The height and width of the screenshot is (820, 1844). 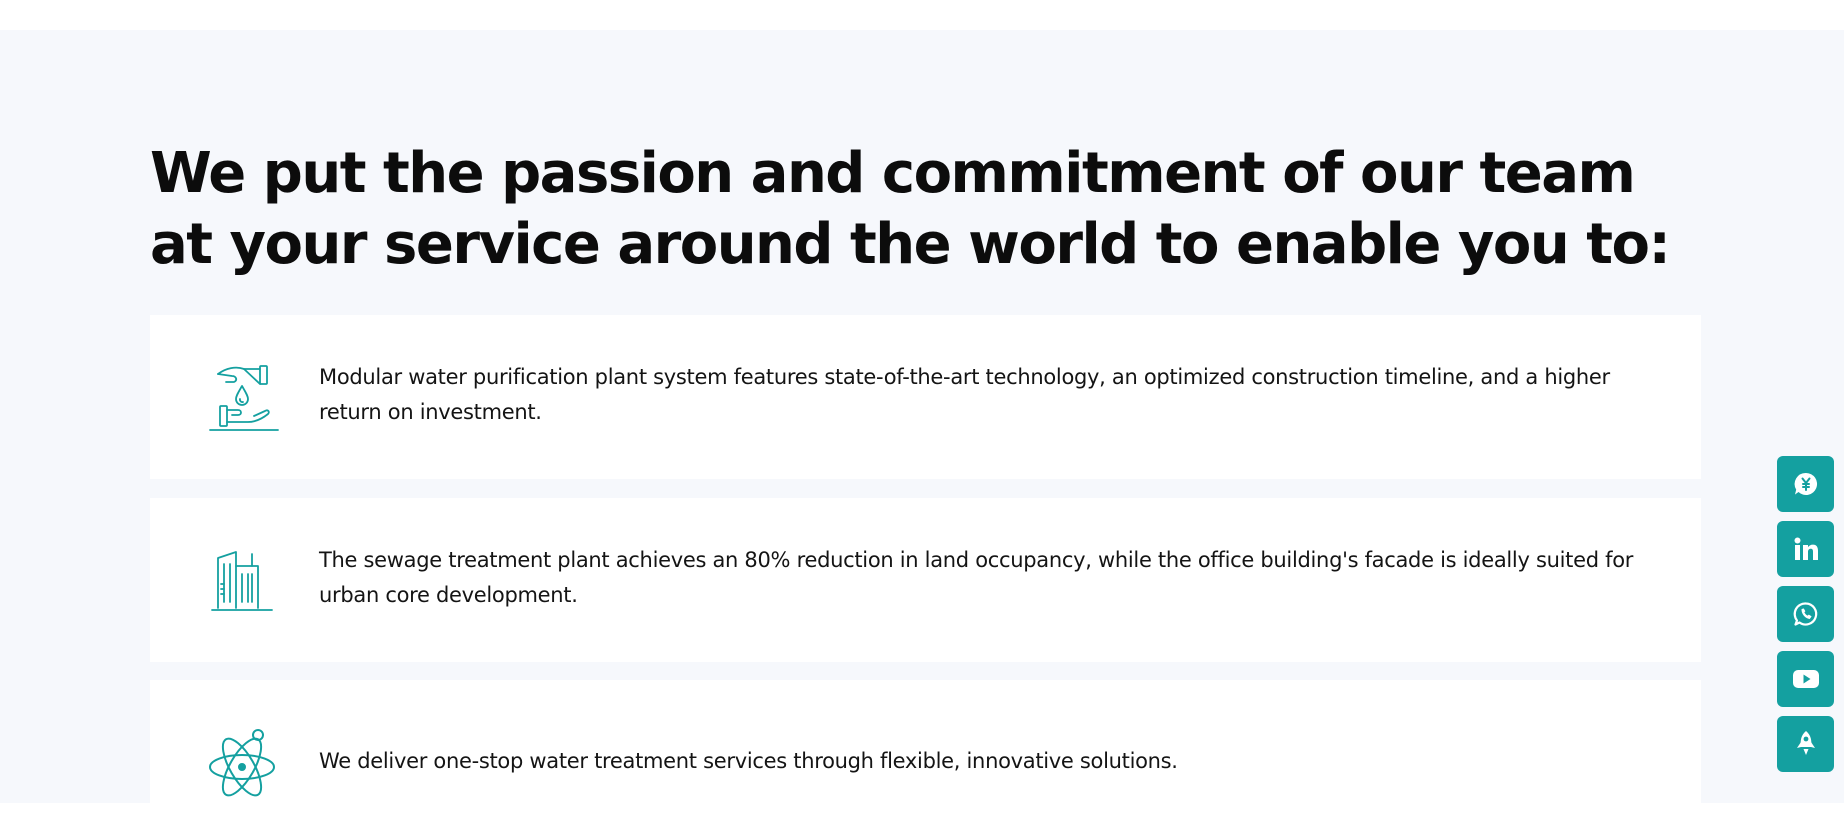 I want to click on atom-icon, so click(x=244, y=763).